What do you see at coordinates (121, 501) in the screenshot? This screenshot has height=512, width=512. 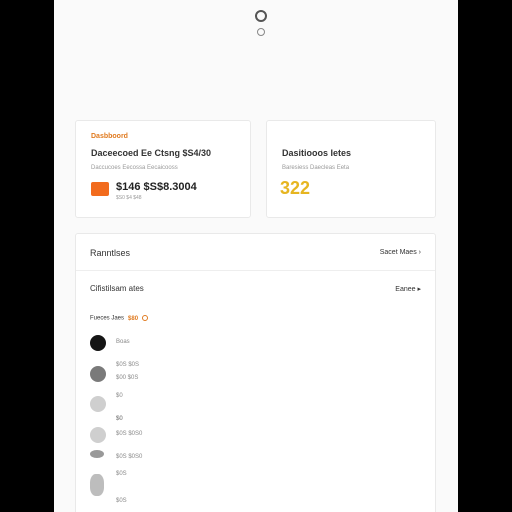 I see `list-item-text: $0S` at bounding box center [121, 501].